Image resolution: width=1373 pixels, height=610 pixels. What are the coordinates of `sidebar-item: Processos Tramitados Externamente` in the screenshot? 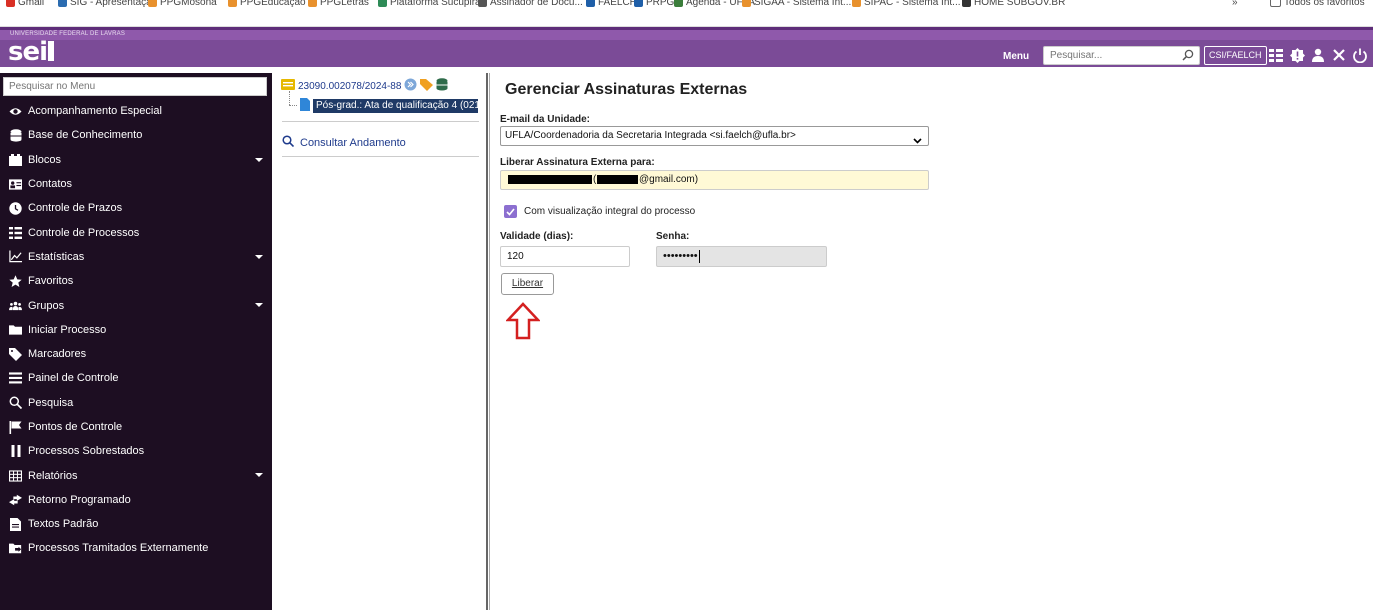 It's located at (136, 548).